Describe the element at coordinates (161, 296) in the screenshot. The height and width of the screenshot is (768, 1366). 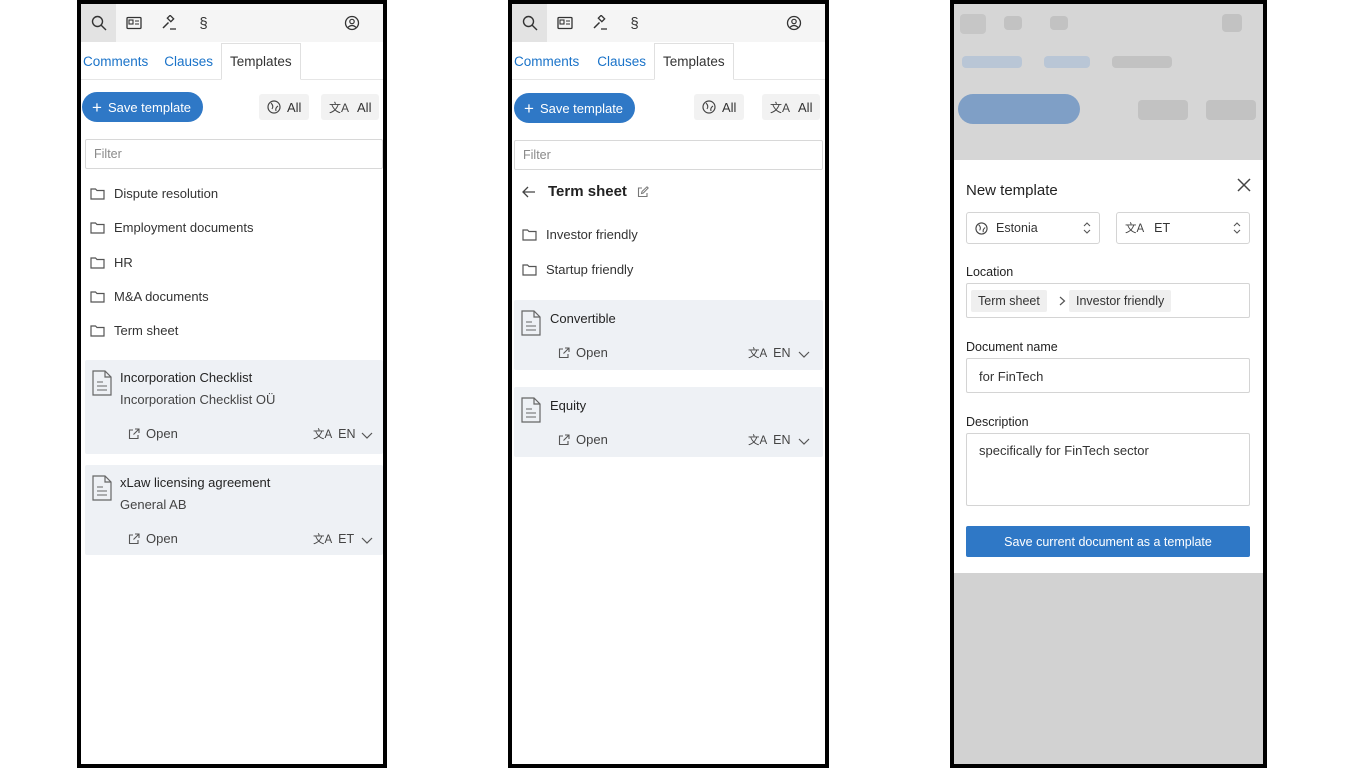
I see `folder-label: M&A documents` at that location.